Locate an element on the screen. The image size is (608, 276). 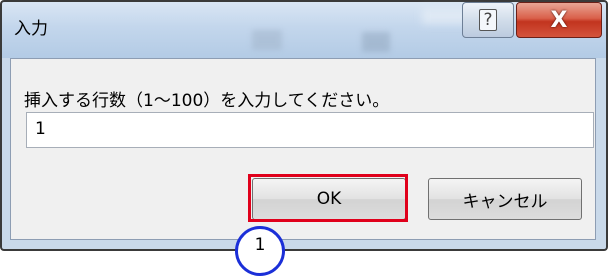
help-icon: ? is located at coordinates (488, 20).